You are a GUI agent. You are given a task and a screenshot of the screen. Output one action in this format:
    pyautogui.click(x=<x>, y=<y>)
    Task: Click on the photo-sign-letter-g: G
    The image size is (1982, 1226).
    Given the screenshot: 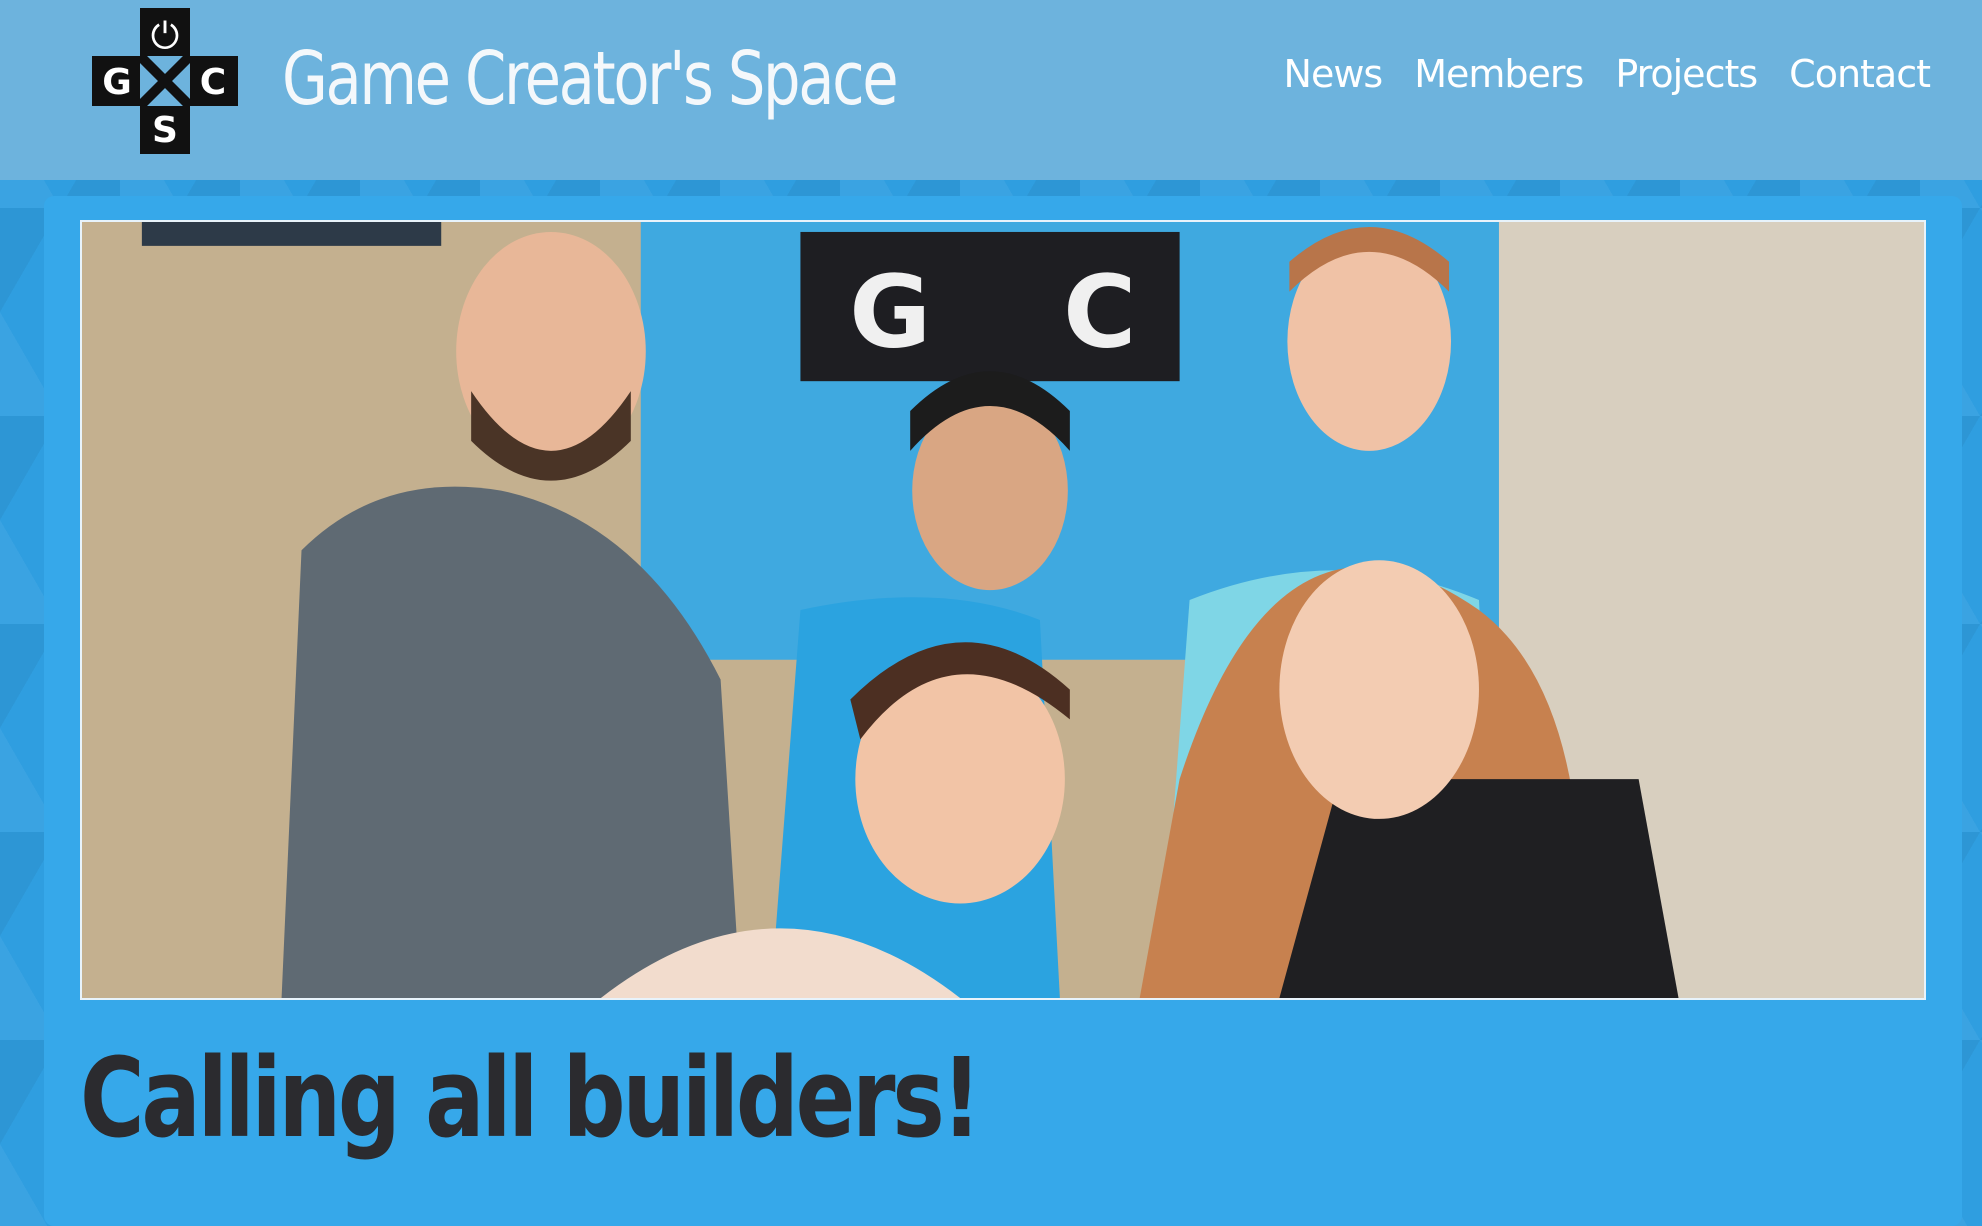 What is the action you would take?
    pyautogui.click(x=890, y=312)
    